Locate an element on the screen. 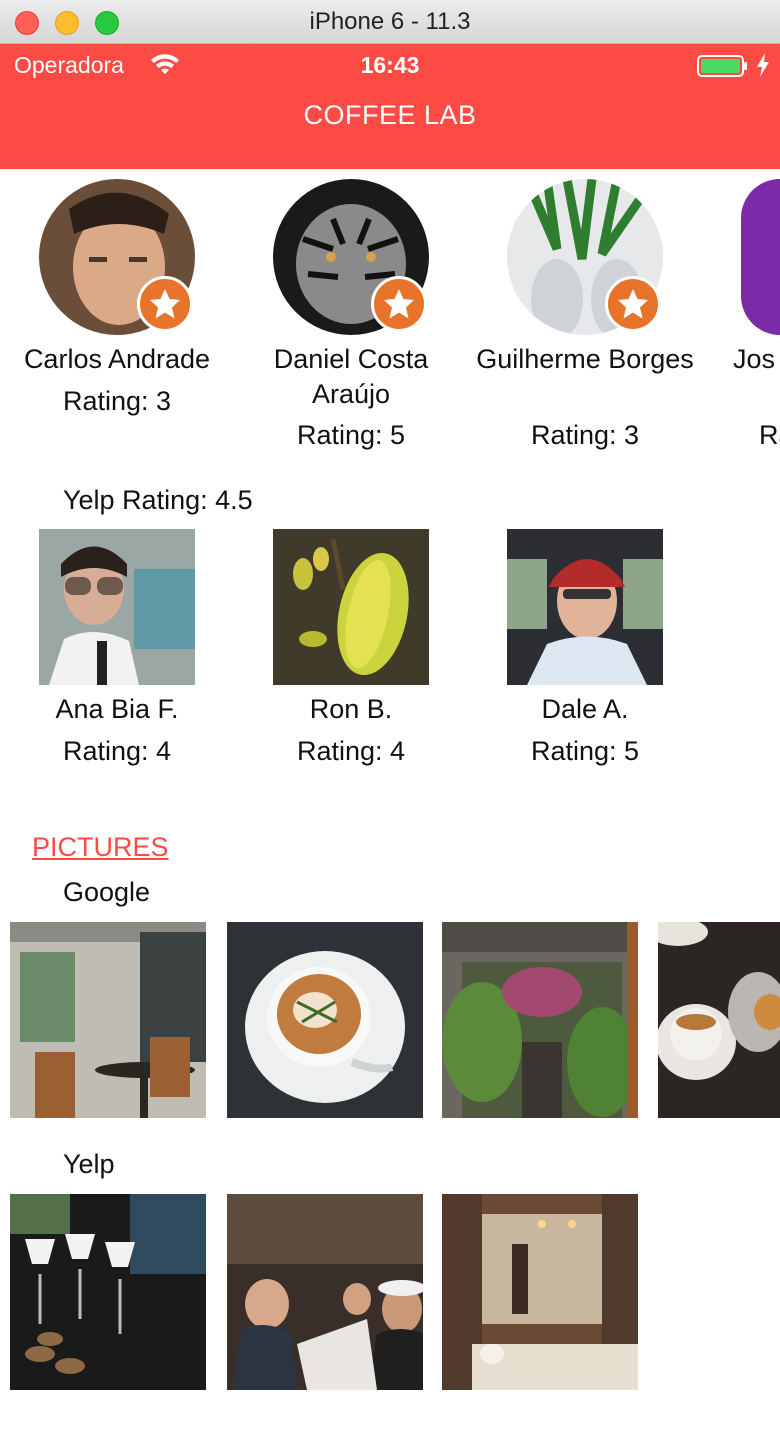  reviewer-name: Guilherme Borges is located at coordinates (585, 359).